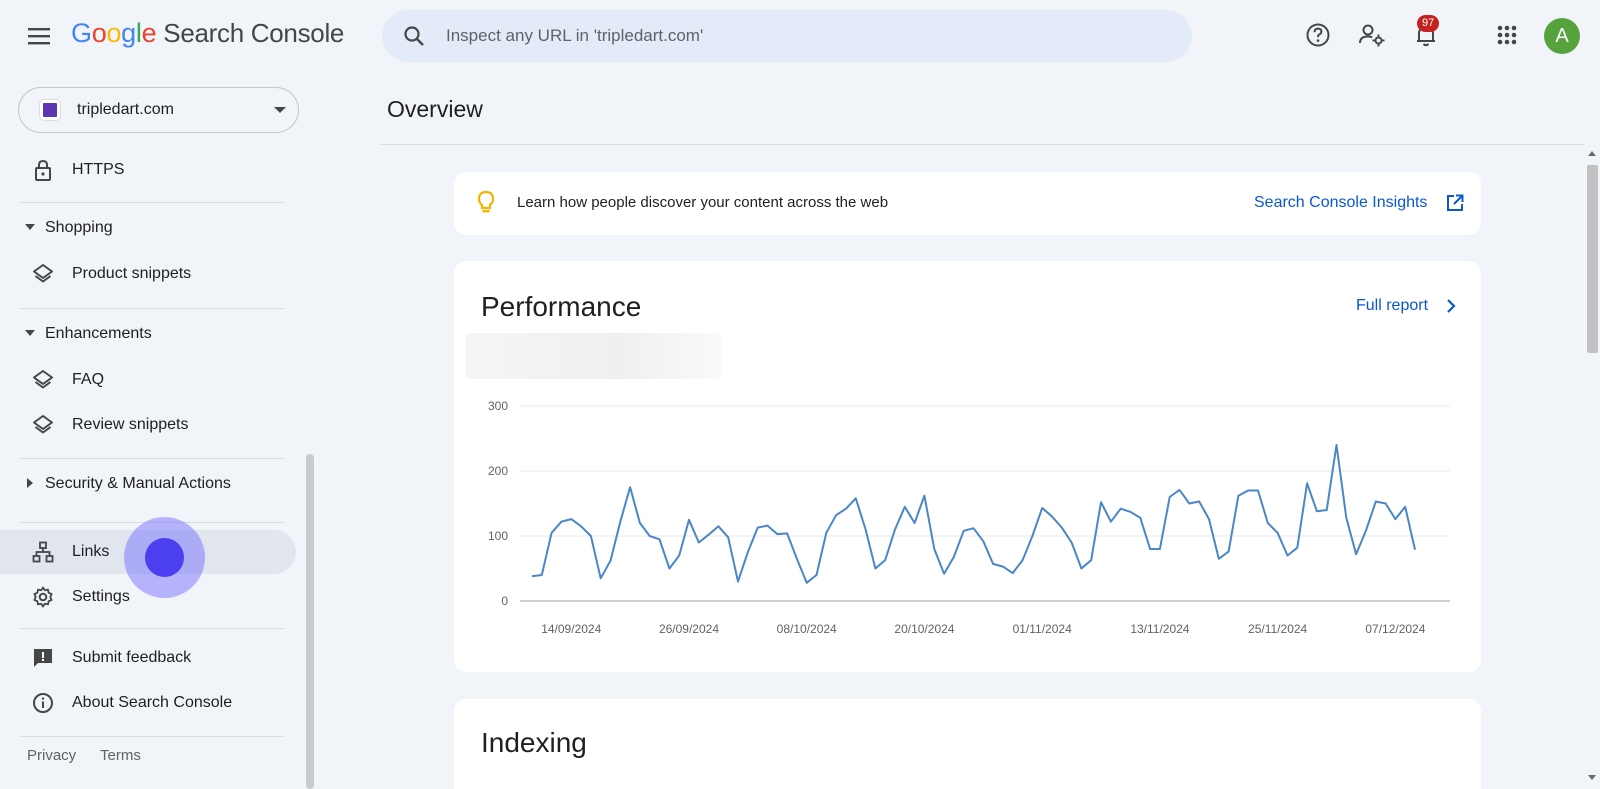  I want to click on search-icon, so click(414, 36).